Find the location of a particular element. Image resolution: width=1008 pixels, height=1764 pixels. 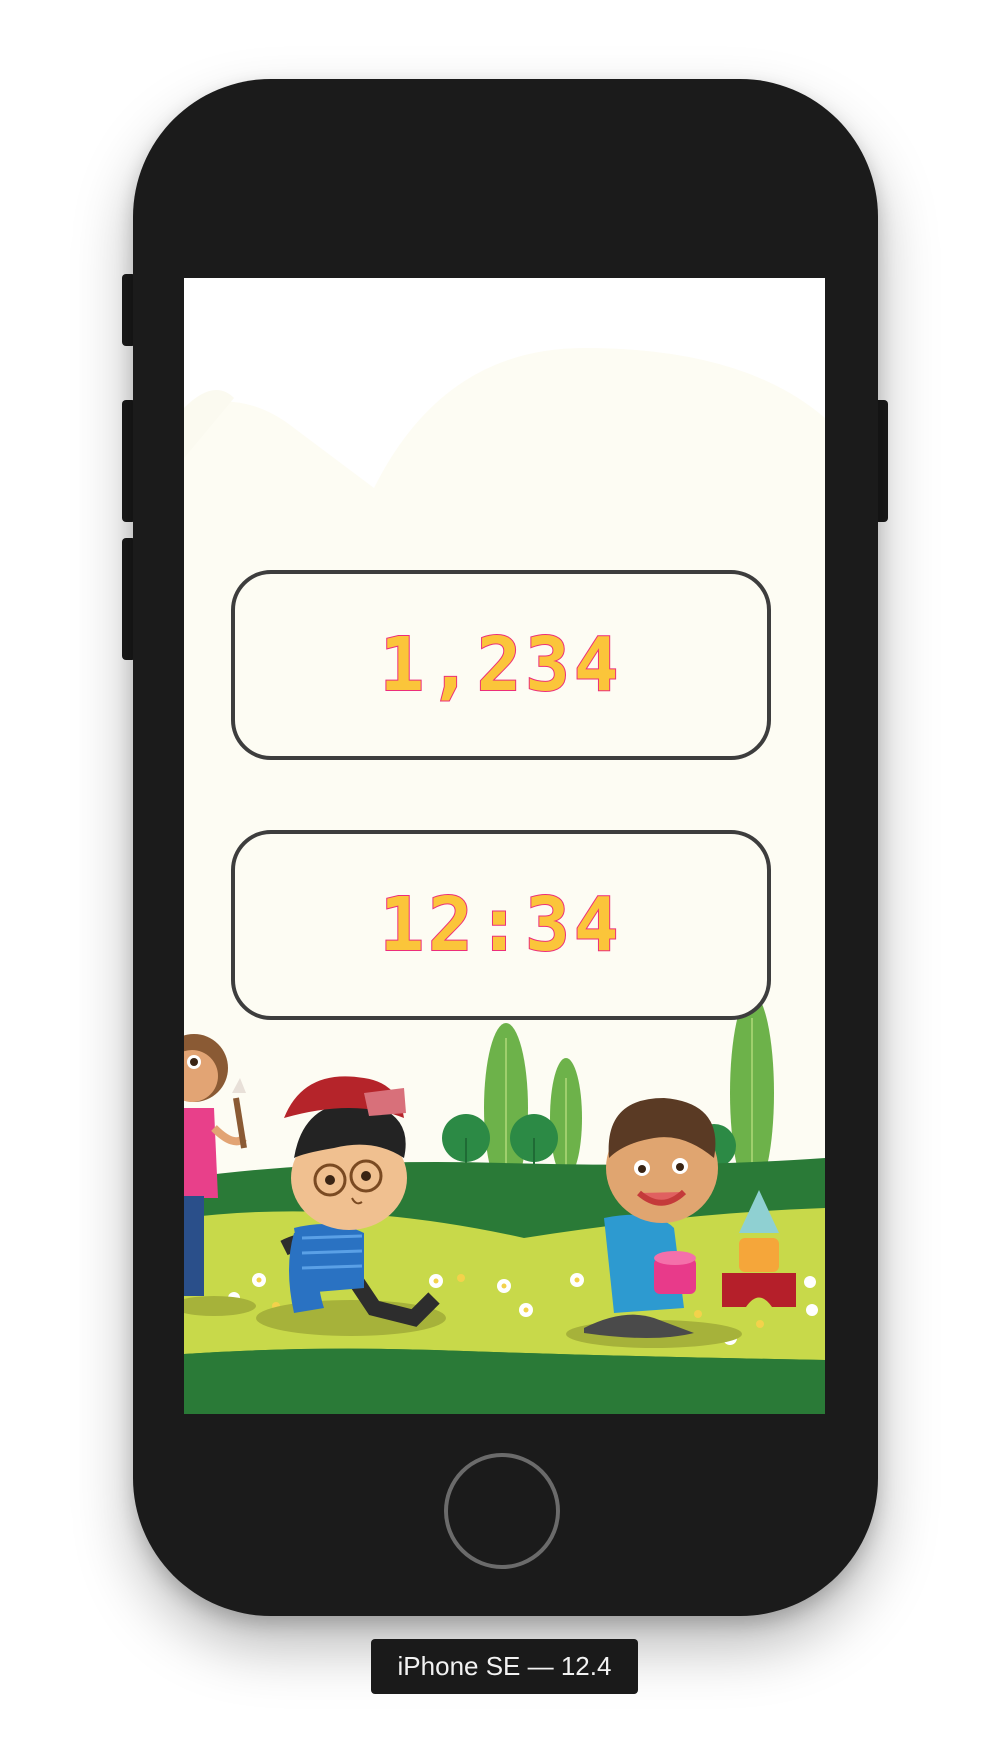

home-button-icon is located at coordinates (502, 1511).